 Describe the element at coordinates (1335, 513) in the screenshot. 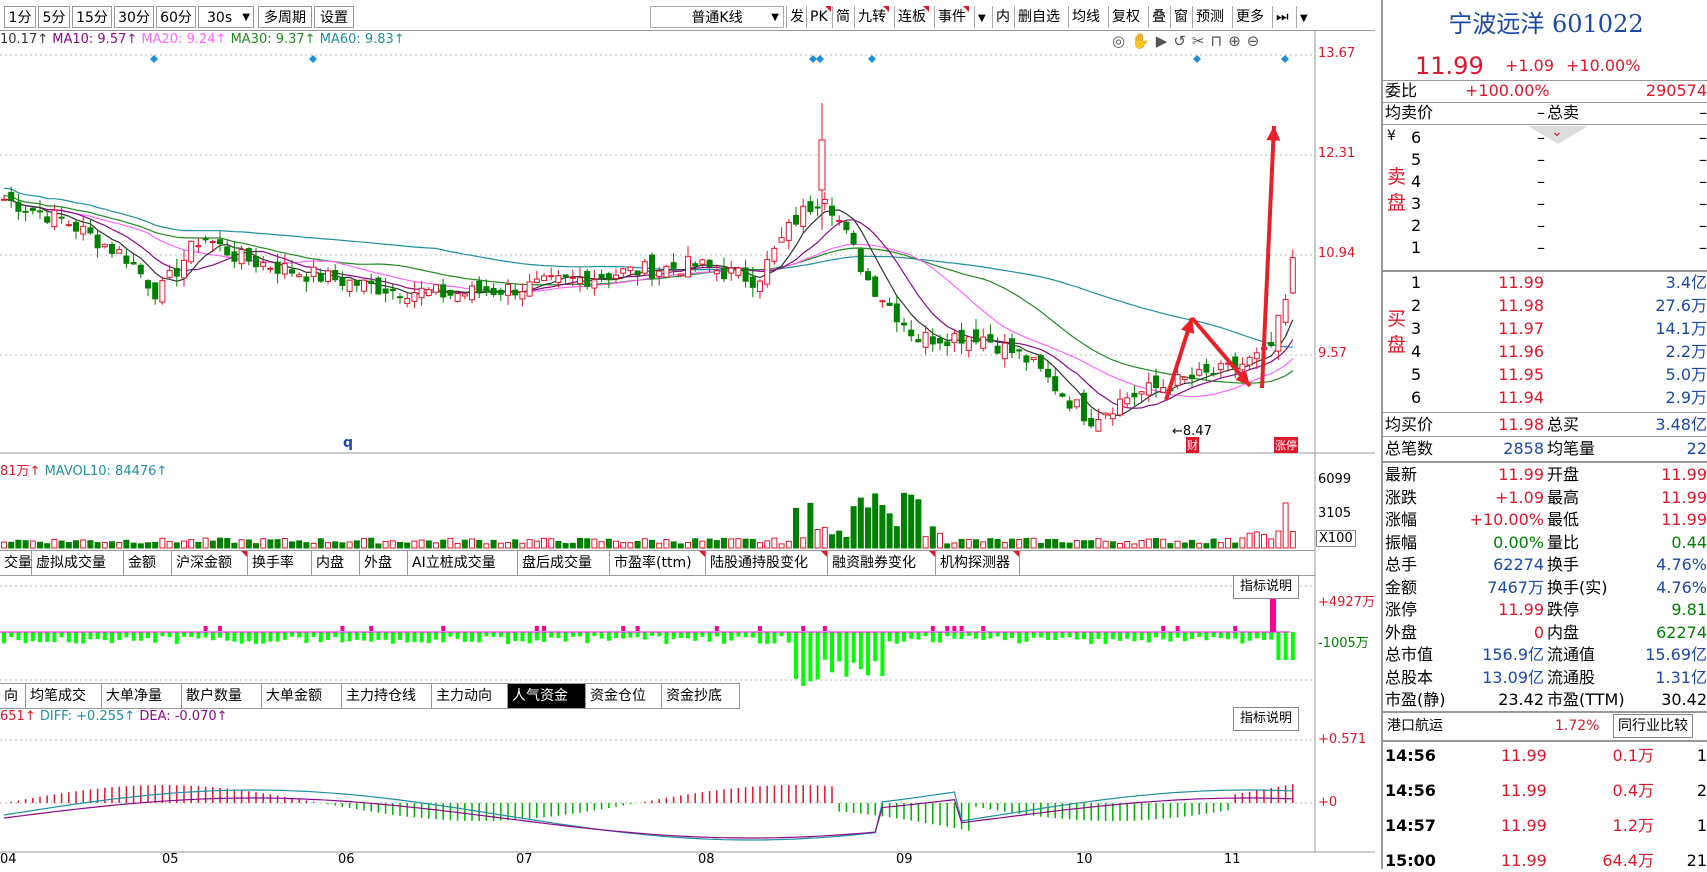

I see `volume-axis-tick: 3105` at that location.